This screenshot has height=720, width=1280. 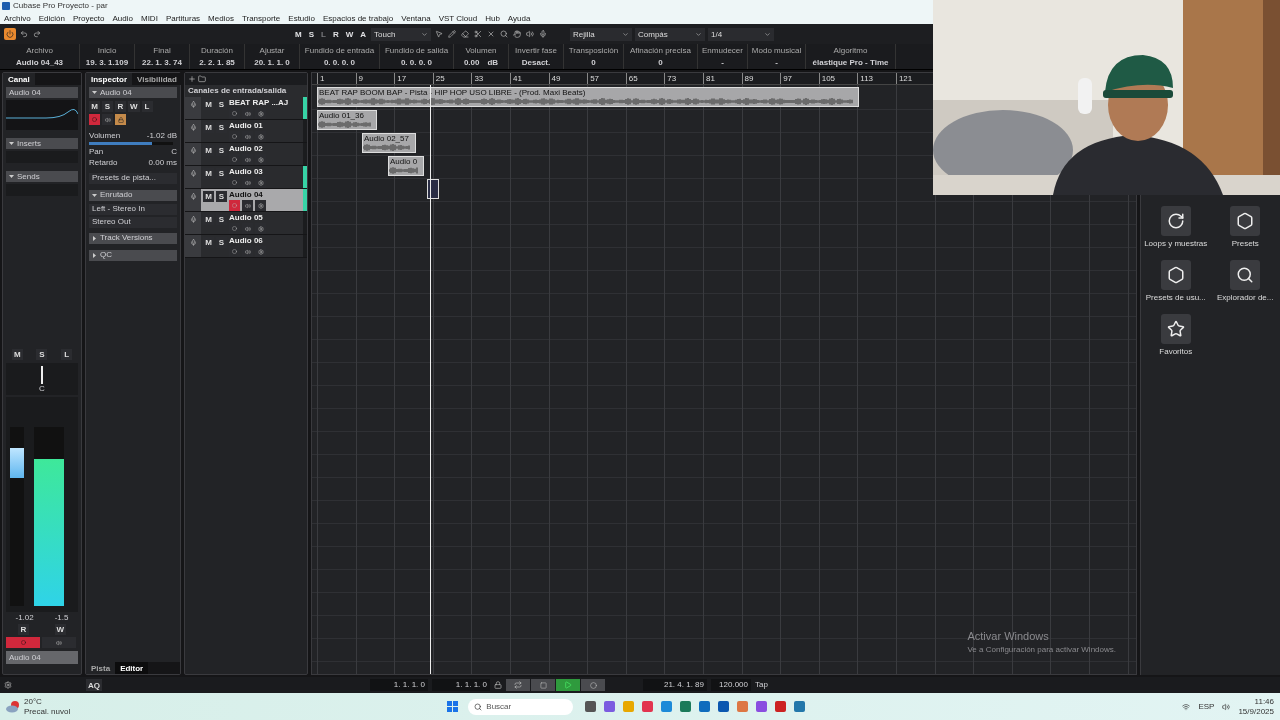 What do you see at coordinates (298, 34) in the screenshot?
I see `mode-toggle: M` at bounding box center [298, 34].